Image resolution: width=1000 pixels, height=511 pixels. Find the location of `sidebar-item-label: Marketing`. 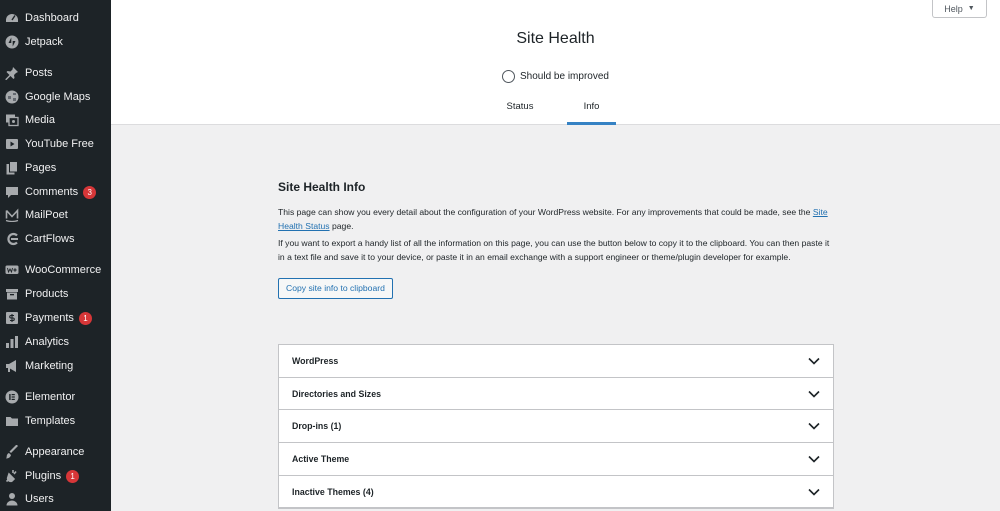

sidebar-item-label: Marketing is located at coordinates (49, 366).